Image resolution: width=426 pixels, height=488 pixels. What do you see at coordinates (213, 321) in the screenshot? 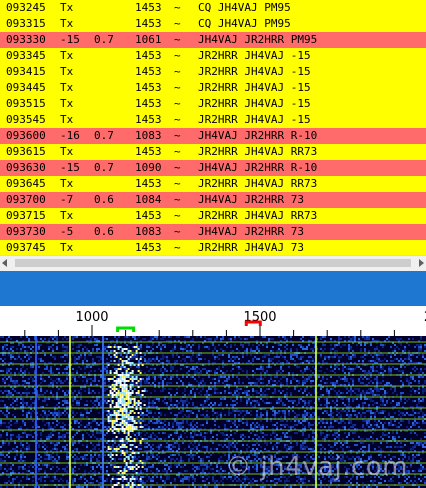
I see `frequency-scale: 100015002` at bounding box center [213, 321].